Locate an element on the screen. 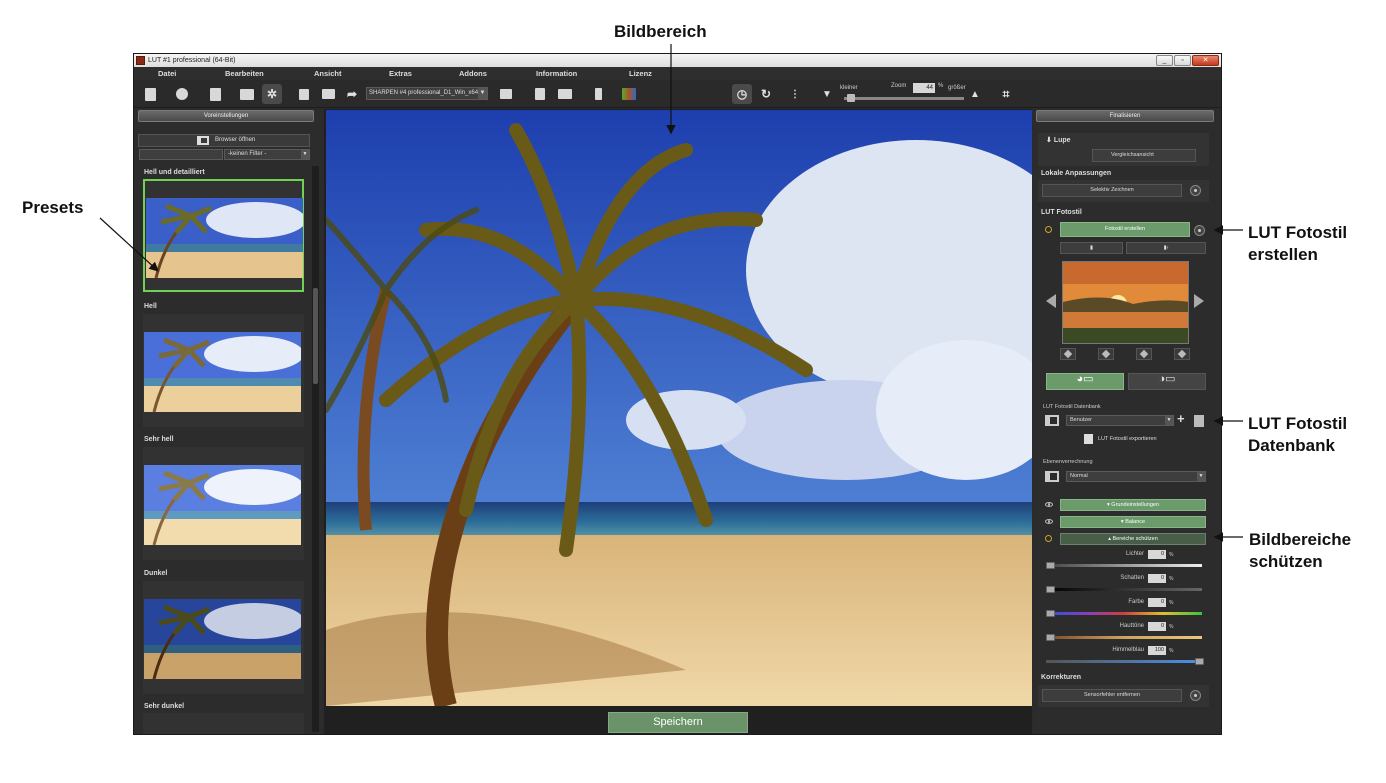 This screenshot has height=783, width=1386. menu-datei: Datei is located at coordinates (167, 73).